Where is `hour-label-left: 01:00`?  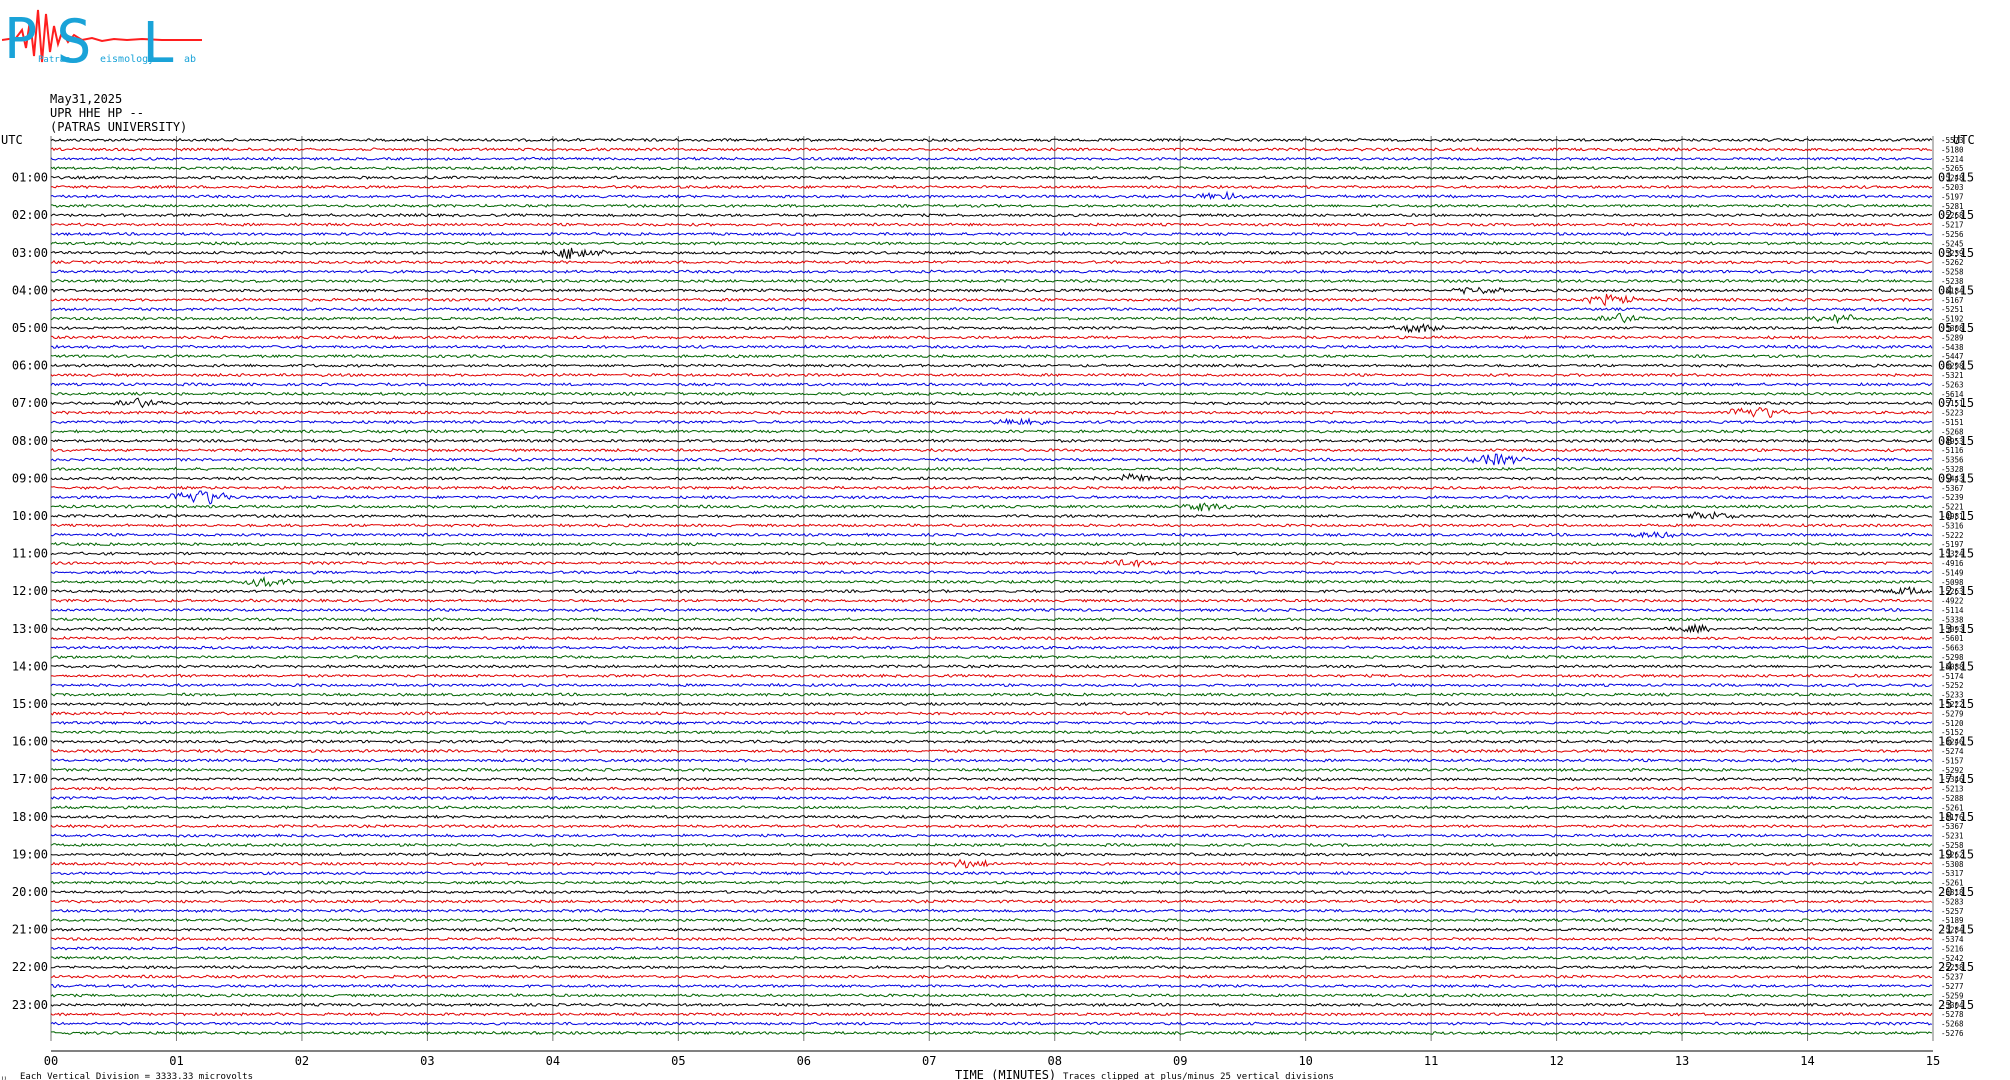
hour-label-left: 01:00 is located at coordinates (30, 178).